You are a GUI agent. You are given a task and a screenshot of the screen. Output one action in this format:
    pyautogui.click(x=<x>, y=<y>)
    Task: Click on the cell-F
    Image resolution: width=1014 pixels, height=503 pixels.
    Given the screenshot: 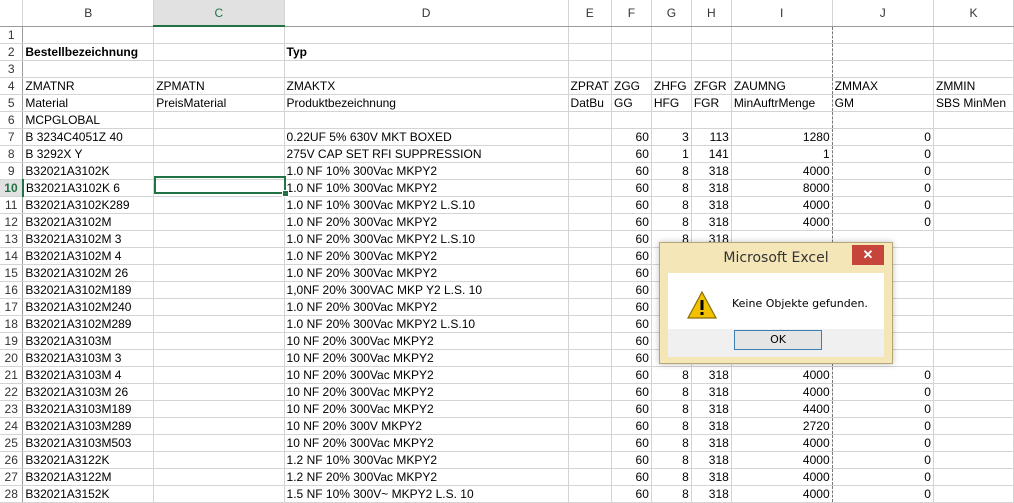 What is the action you would take?
    pyautogui.click(x=631, y=35)
    